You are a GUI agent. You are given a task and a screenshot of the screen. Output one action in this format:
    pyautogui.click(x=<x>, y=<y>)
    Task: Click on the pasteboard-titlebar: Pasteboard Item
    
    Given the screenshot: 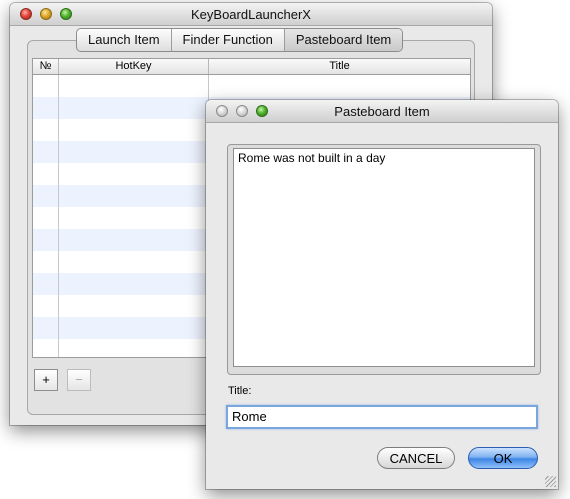 What is the action you would take?
    pyautogui.click(x=382, y=111)
    